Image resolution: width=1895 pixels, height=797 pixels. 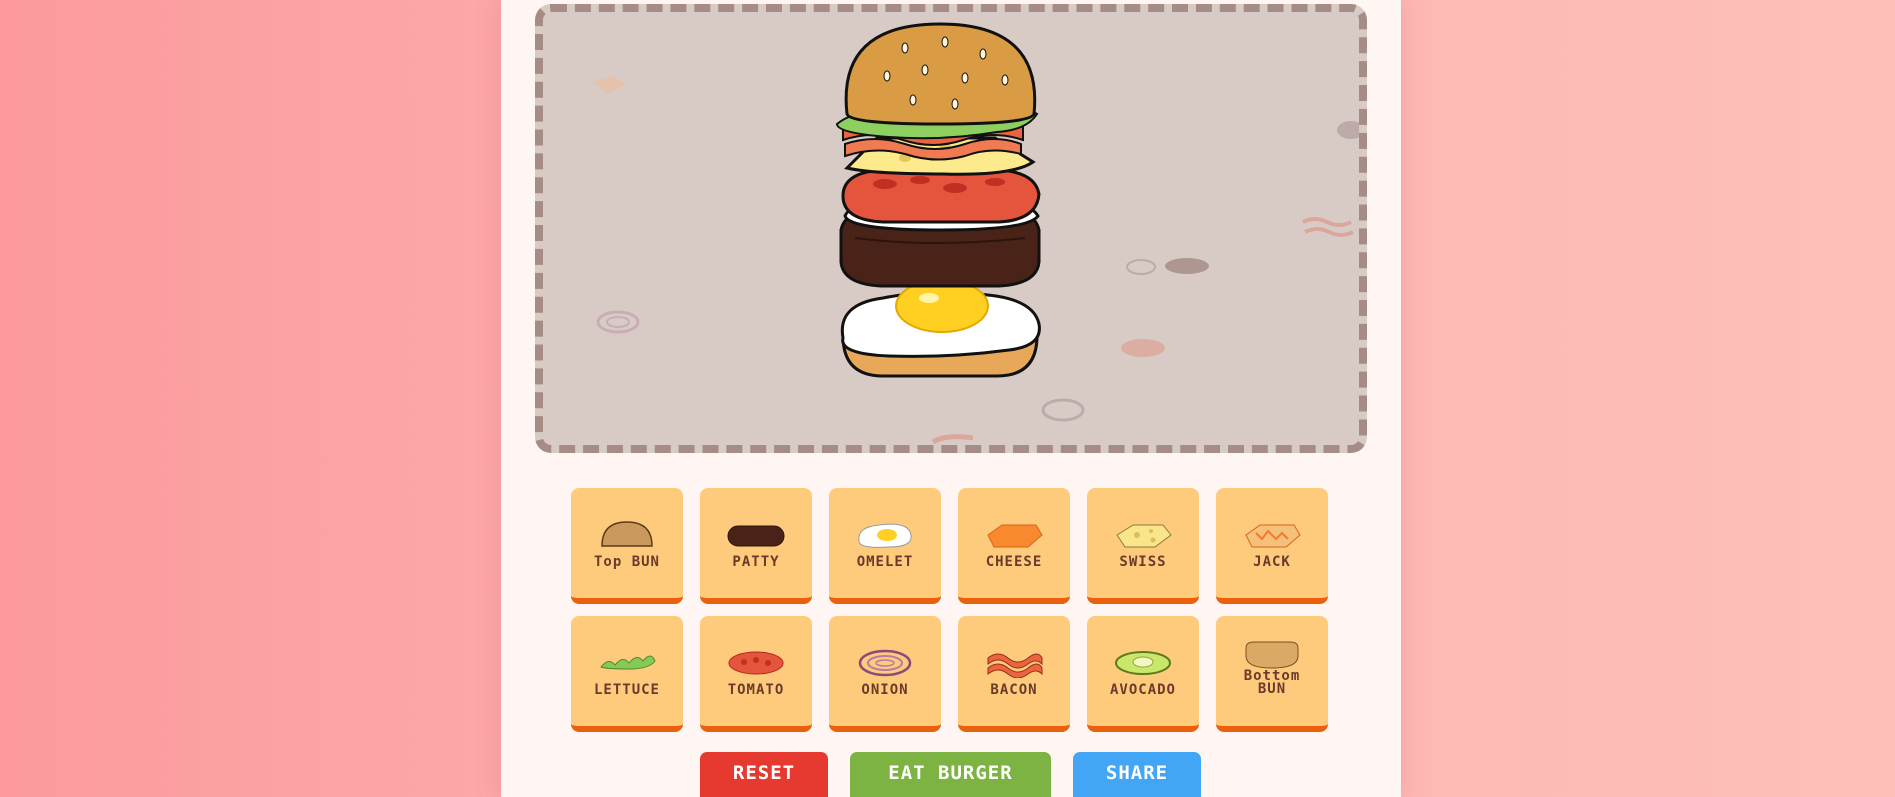 What do you see at coordinates (1272, 535) in the screenshot?
I see `jack-cheese-icon` at bounding box center [1272, 535].